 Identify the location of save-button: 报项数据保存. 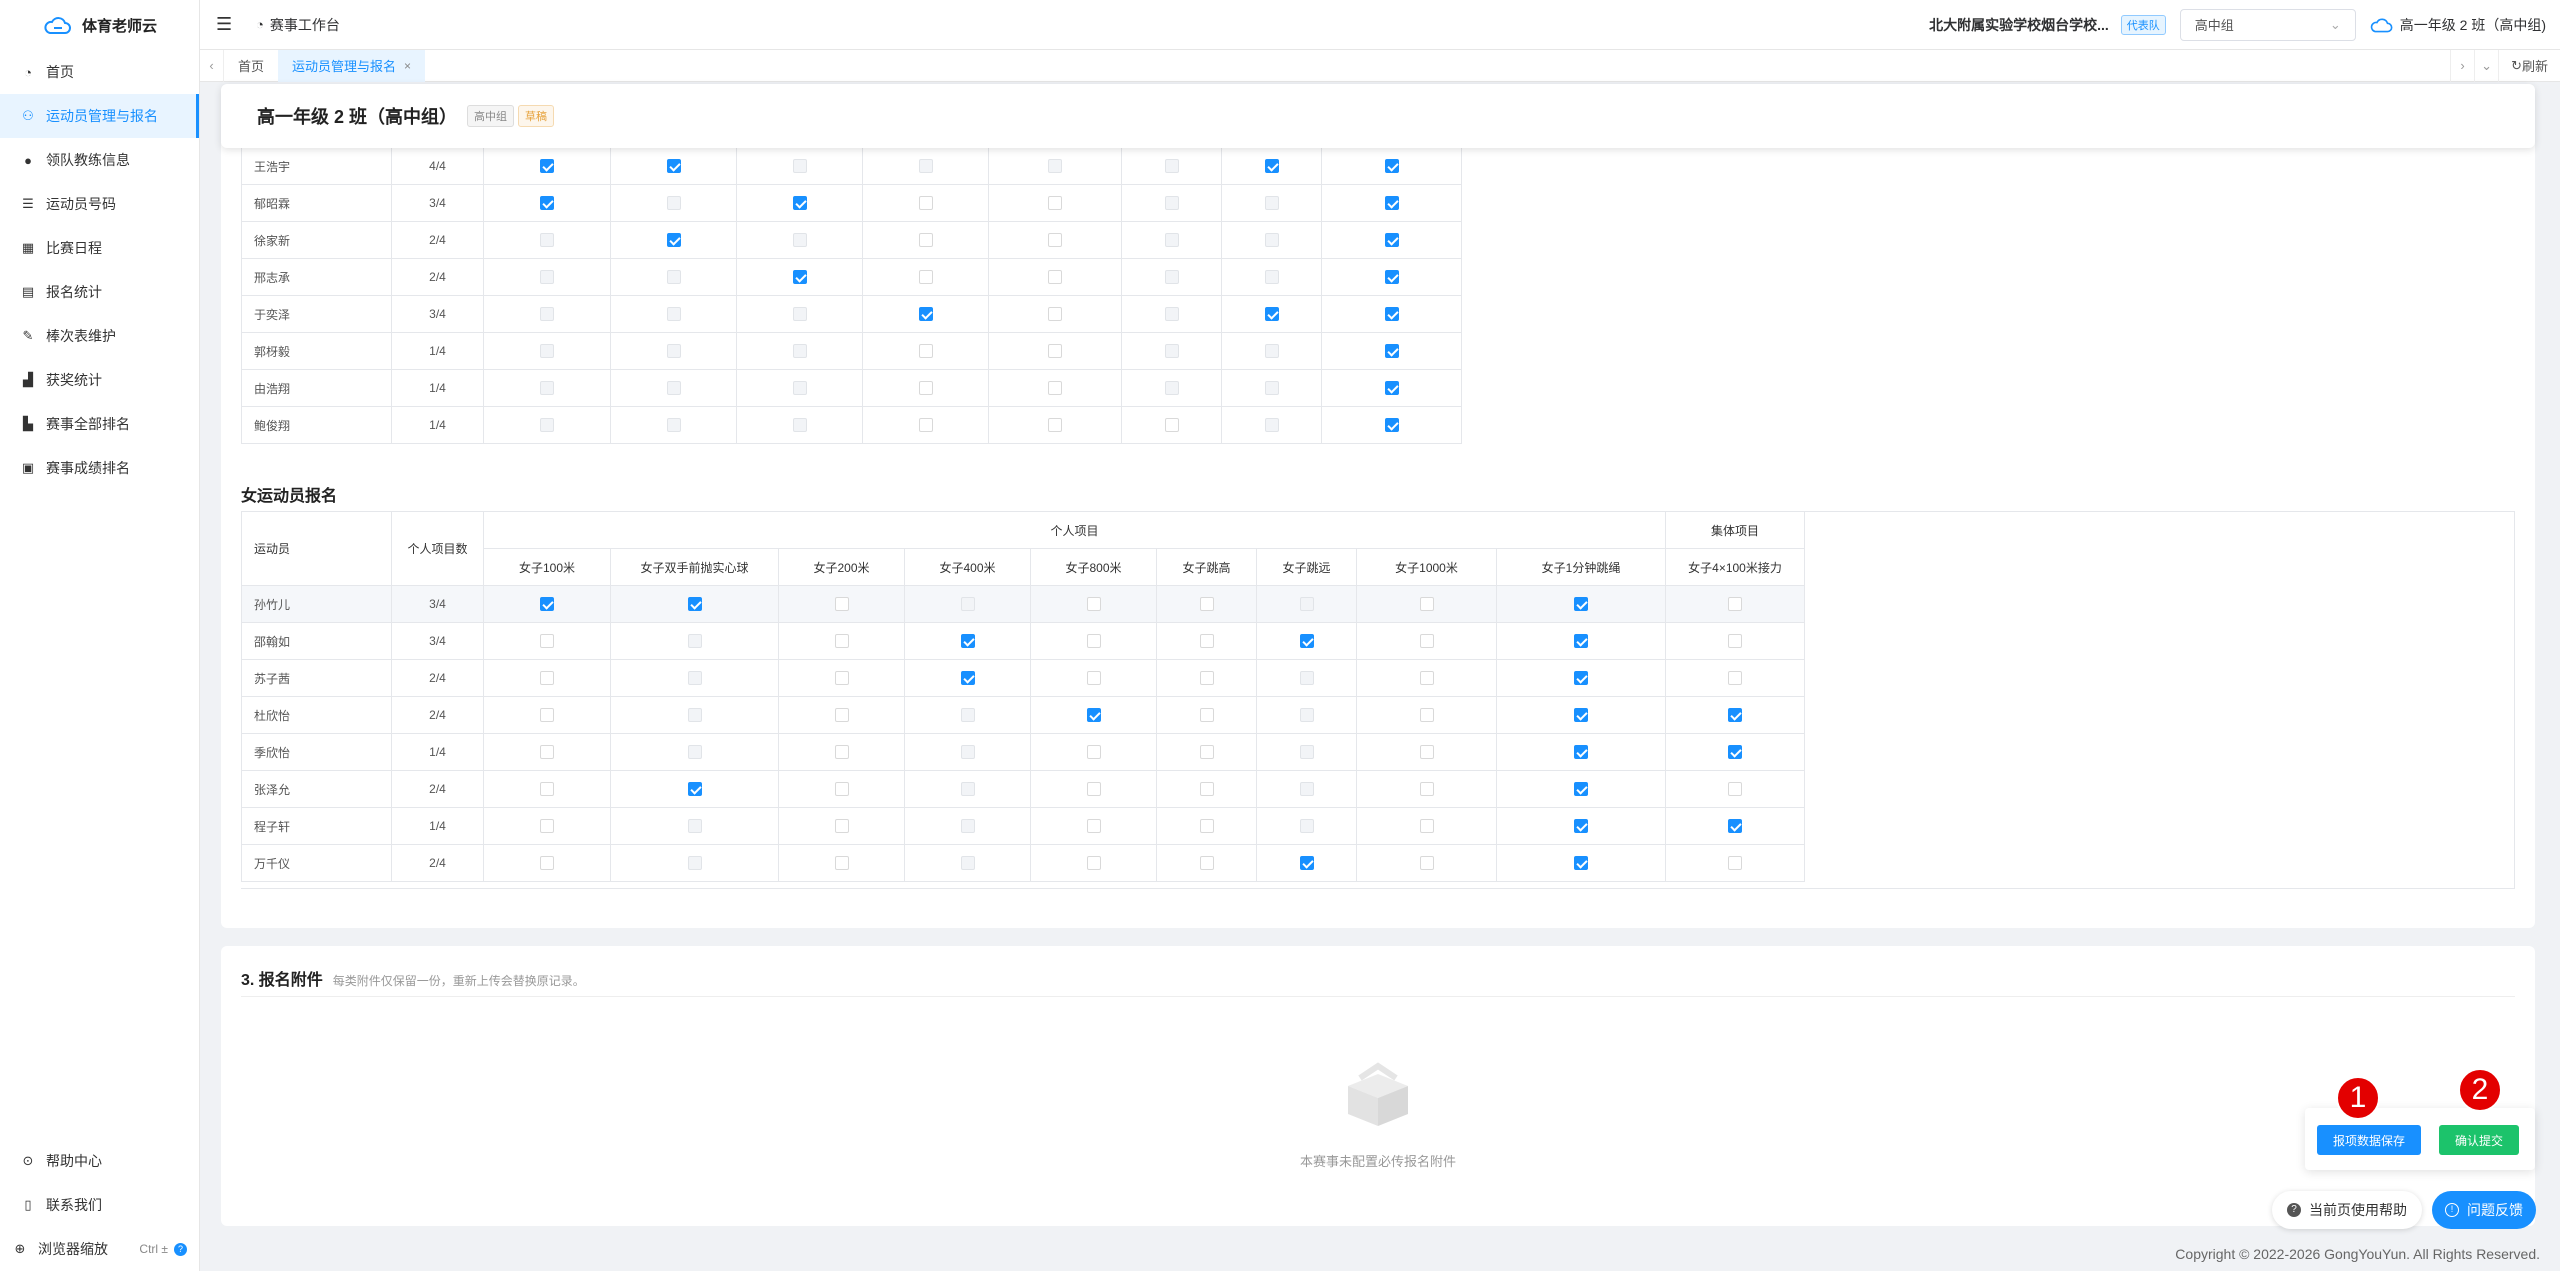
(2369, 1140).